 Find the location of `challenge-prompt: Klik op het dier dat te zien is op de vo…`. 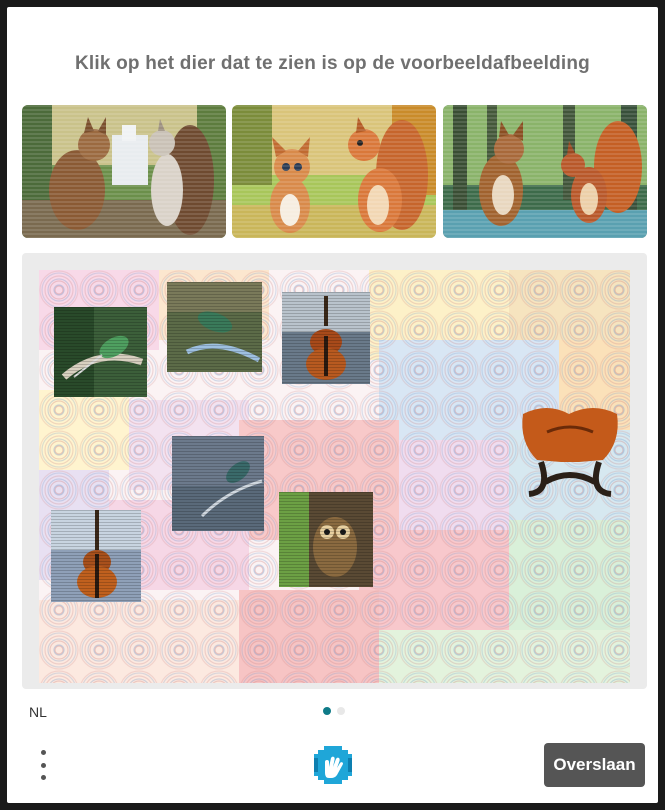

challenge-prompt: Klik op het dier dat te zien is op de vo… is located at coordinates (332, 63).